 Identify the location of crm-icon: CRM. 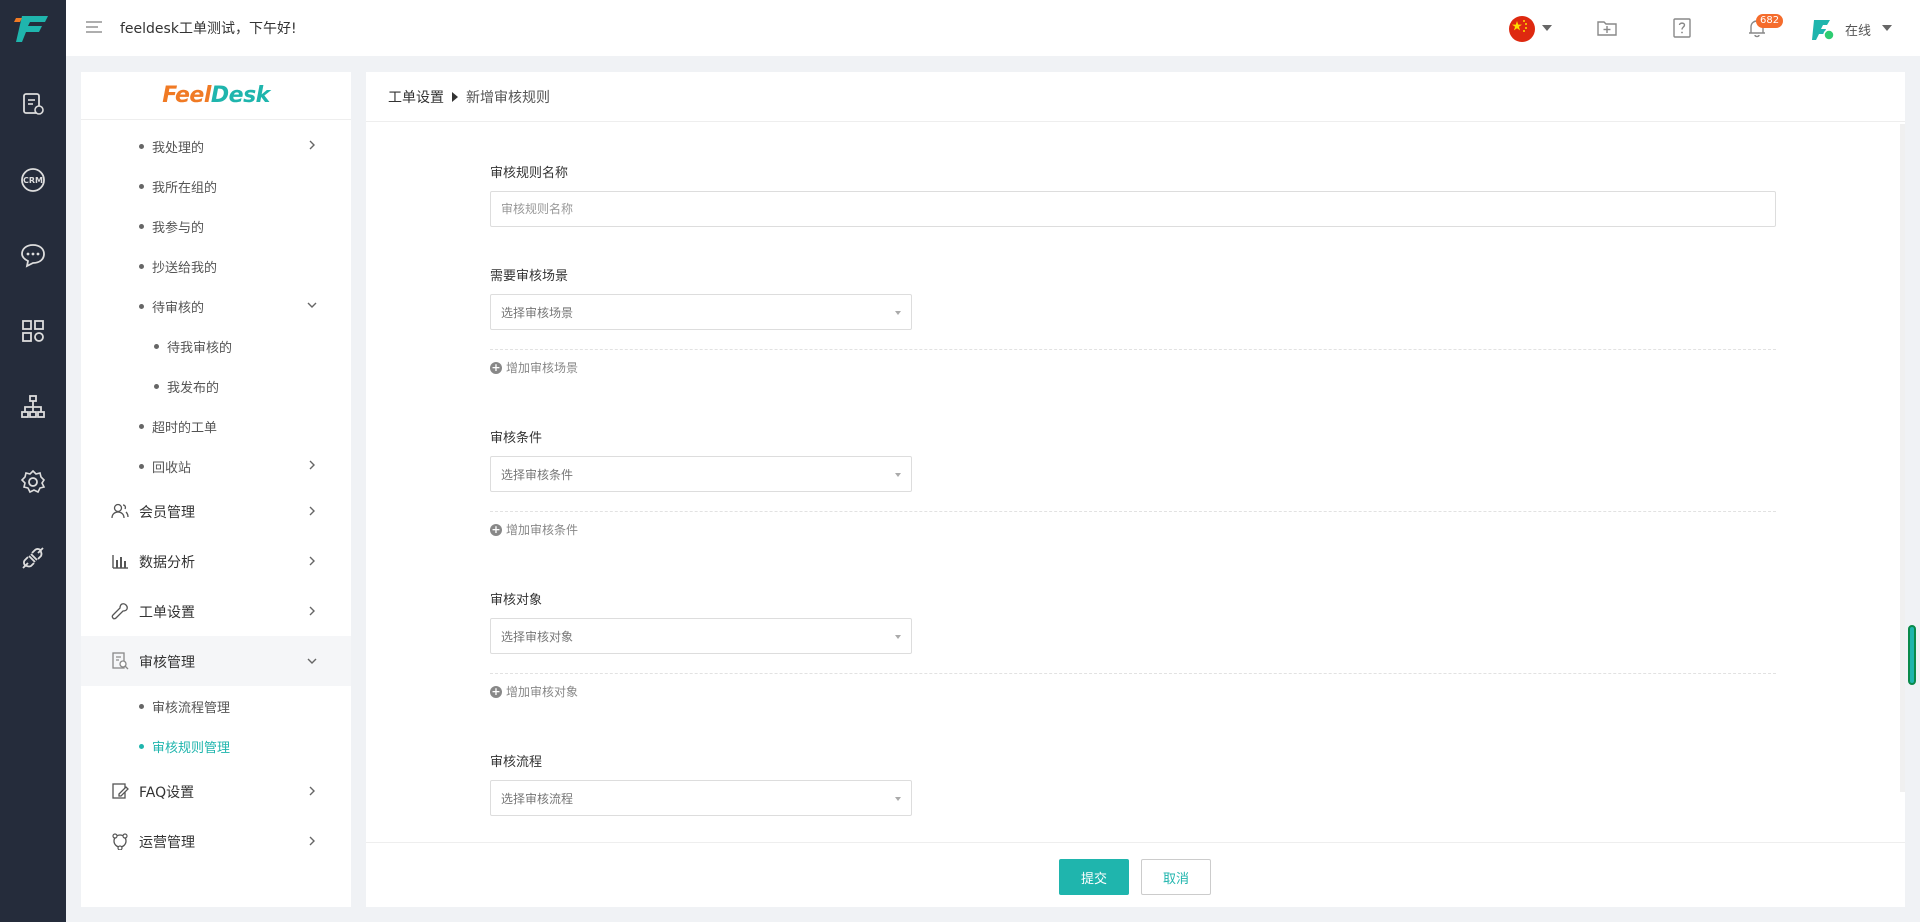
(33, 180).